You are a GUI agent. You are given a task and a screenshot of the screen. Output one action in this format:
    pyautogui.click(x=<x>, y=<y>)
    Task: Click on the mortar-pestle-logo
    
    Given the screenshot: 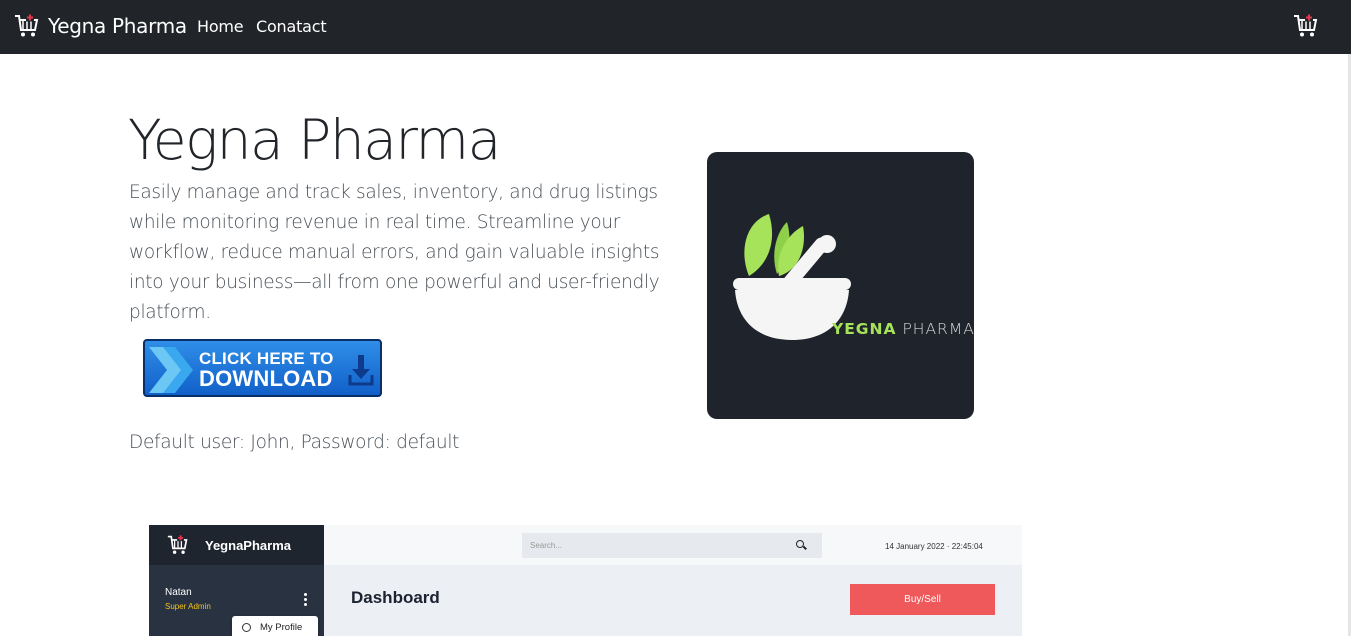 What is the action you would take?
    pyautogui.click(x=792, y=277)
    